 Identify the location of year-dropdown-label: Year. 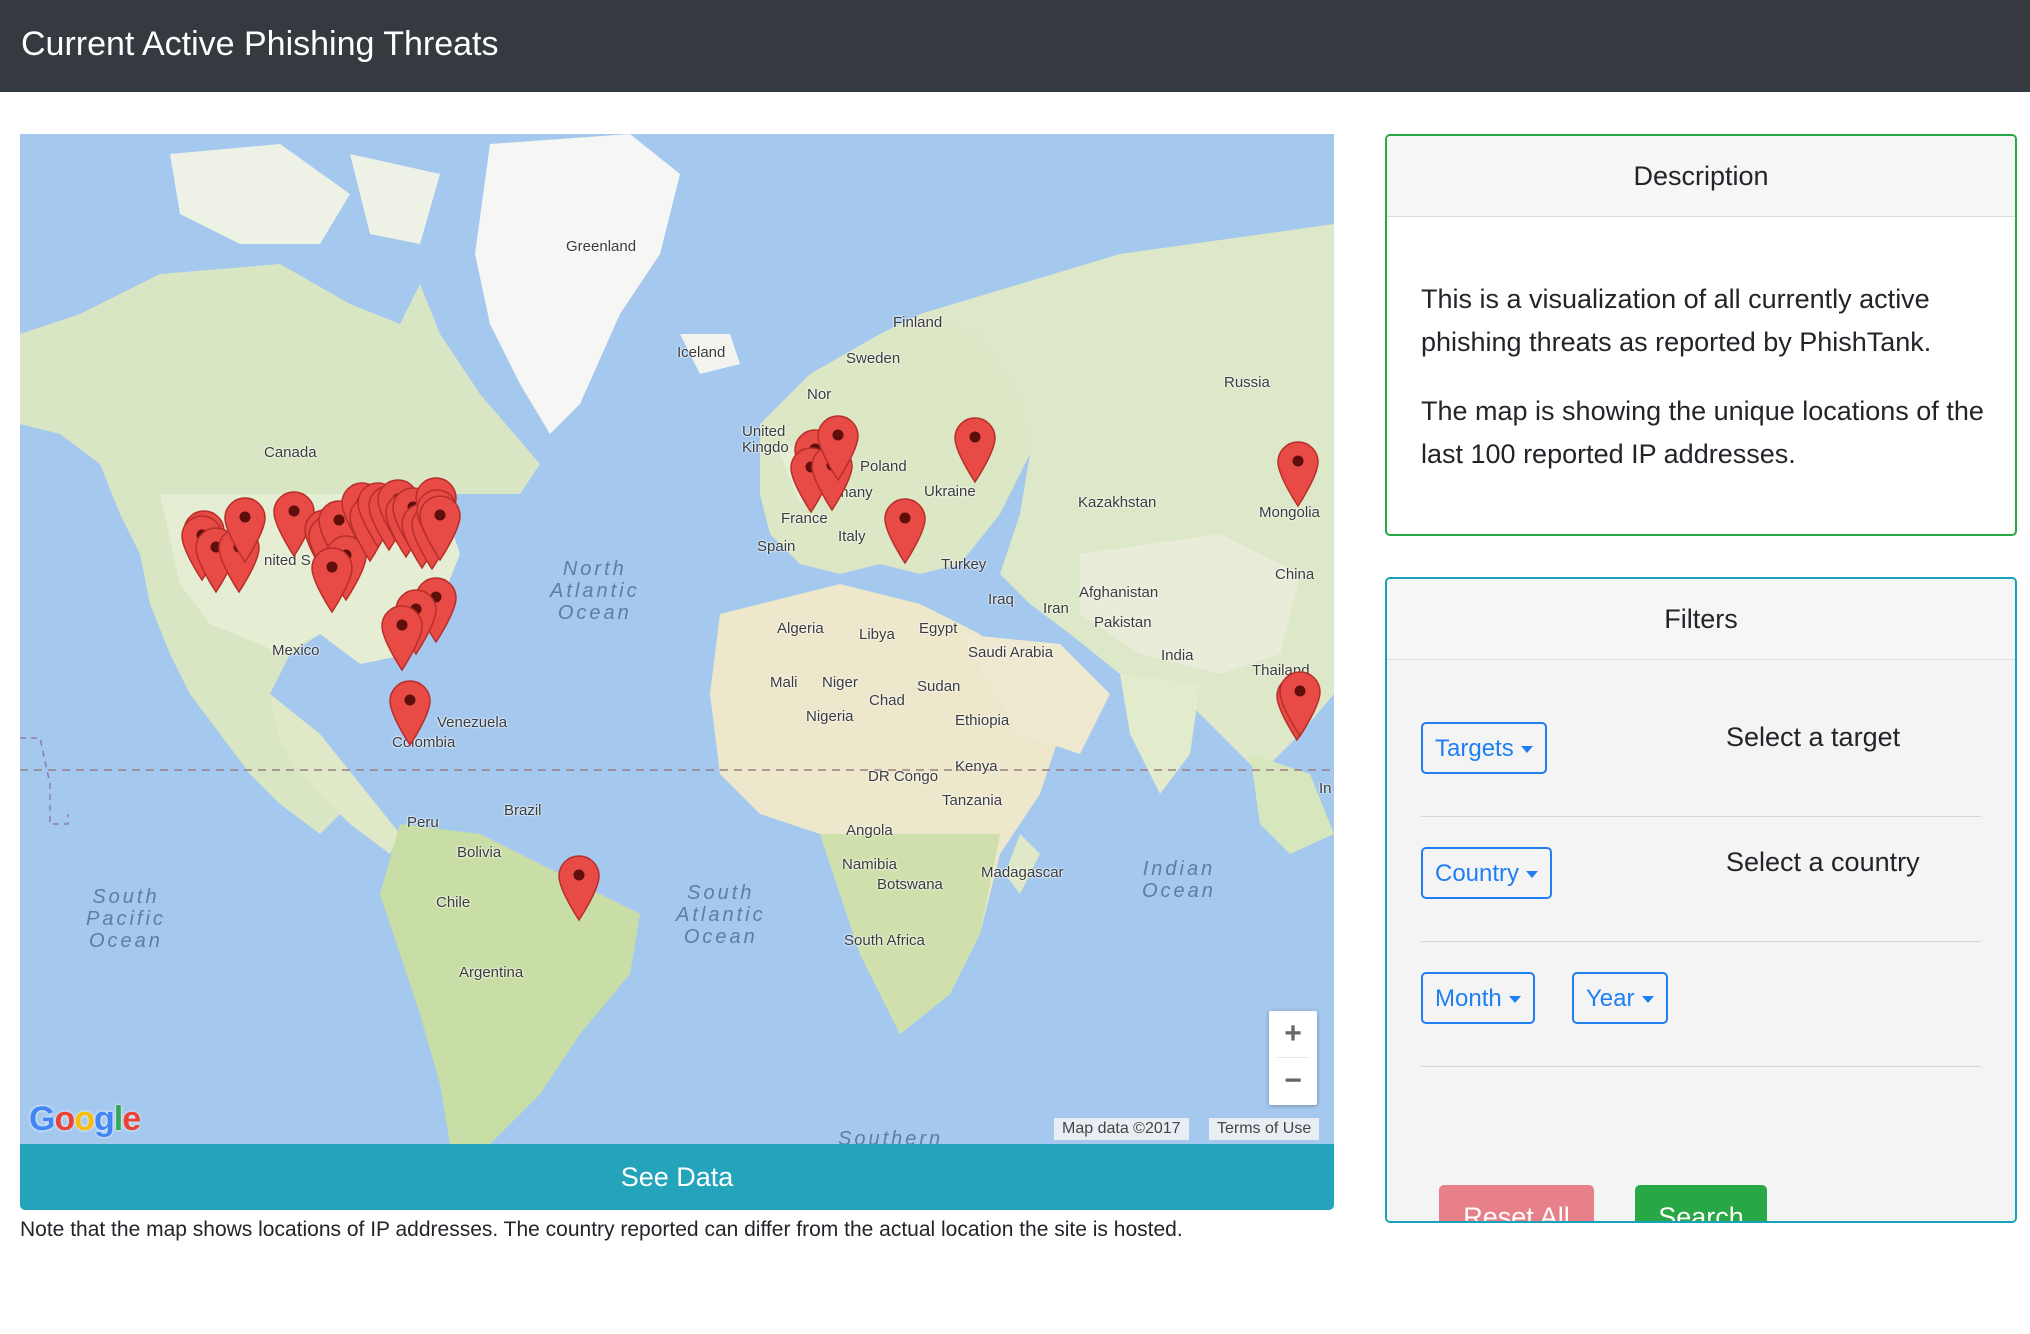
(1610, 998).